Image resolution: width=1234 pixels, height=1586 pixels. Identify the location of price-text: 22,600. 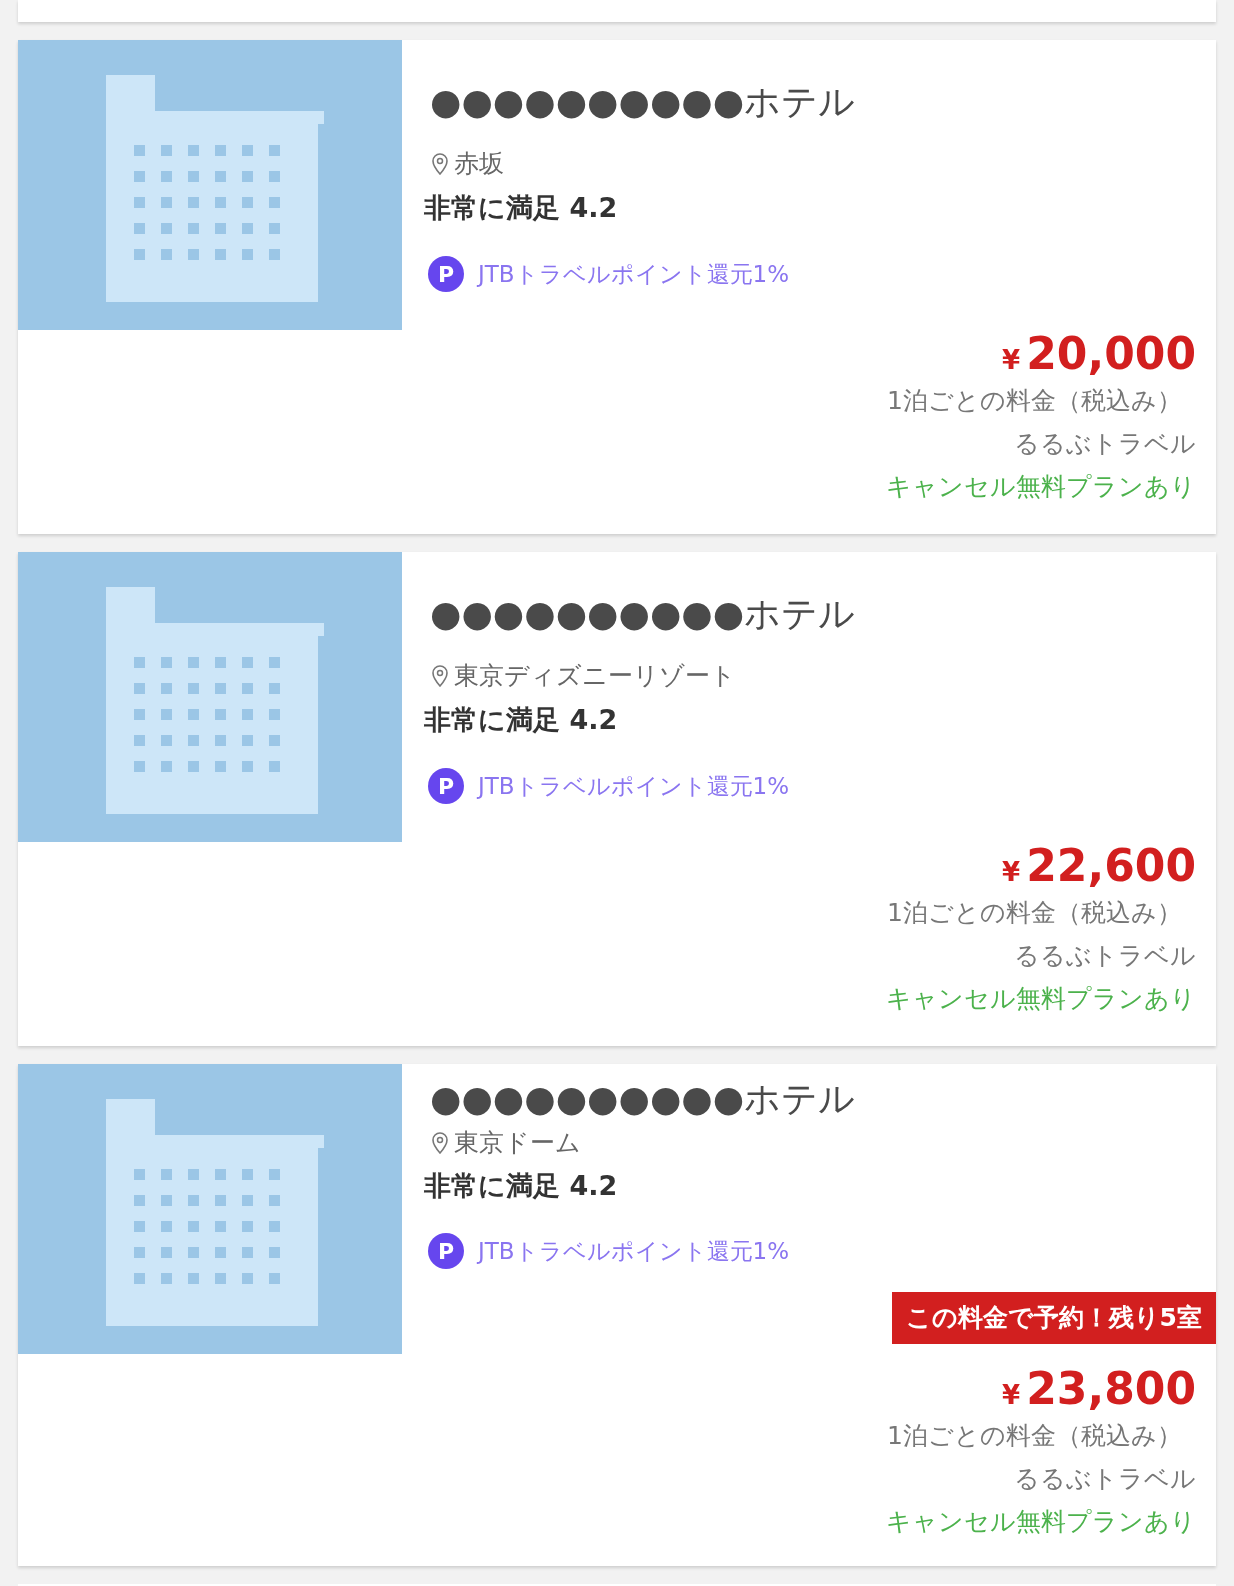
(1111, 866).